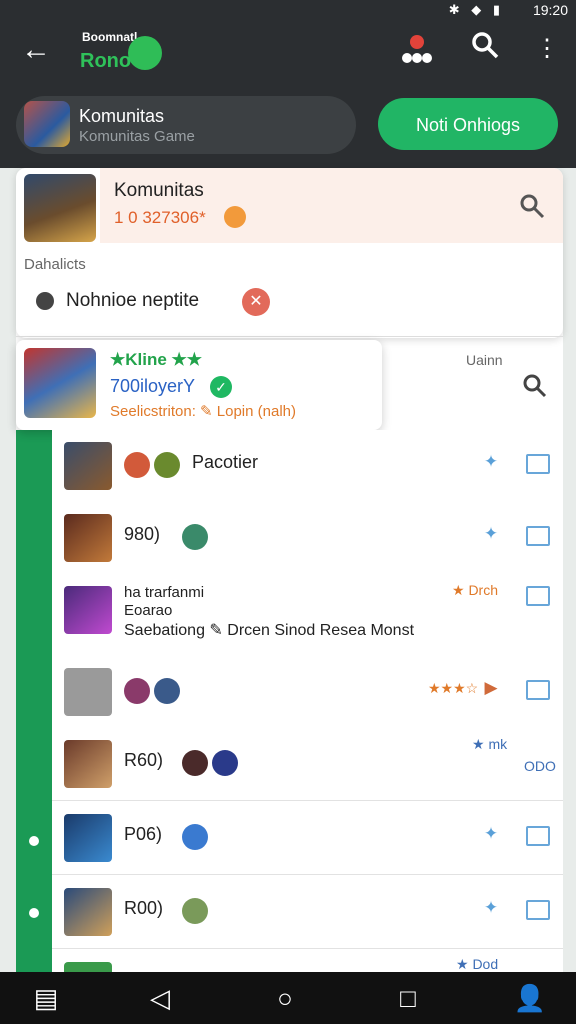 The height and width of the screenshot is (1024, 576). What do you see at coordinates (532, 207) in the screenshot?
I see `card-search-icon` at bounding box center [532, 207].